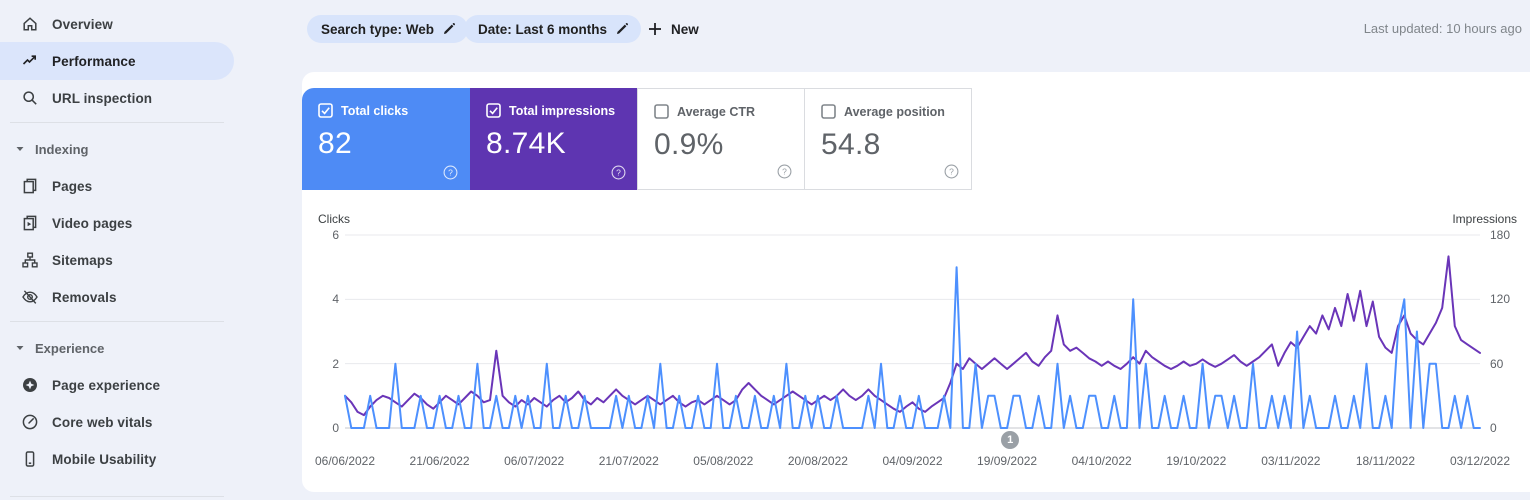 Image resolution: width=1530 pixels, height=500 pixels. What do you see at coordinates (117, 24) in the screenshot?
I see `sidebar-item-overview: Overview` at bounding box center [117, 24].